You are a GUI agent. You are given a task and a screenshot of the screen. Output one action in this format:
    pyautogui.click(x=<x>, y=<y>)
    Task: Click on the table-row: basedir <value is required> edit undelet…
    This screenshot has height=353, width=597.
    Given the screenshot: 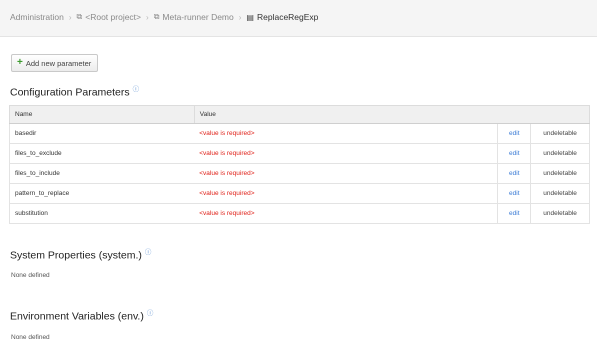 What is the action you would take?
    pyautogui.click(x=299, y=133)
    